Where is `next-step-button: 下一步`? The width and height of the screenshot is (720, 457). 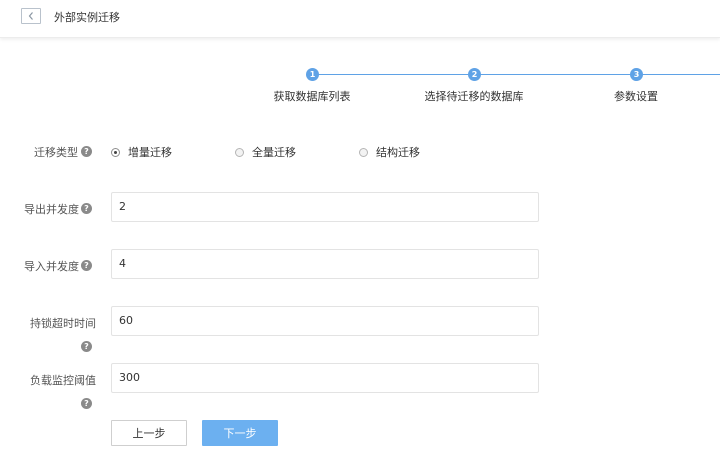 next-step-button: 下一步 is located at coordinates (240, 433).